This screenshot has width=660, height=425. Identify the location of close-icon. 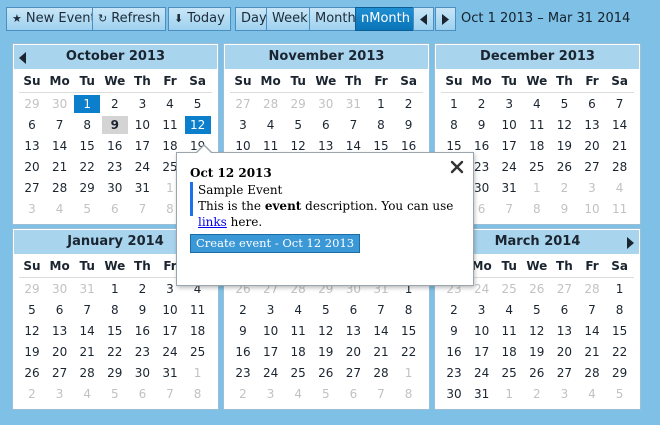
(457, 167).